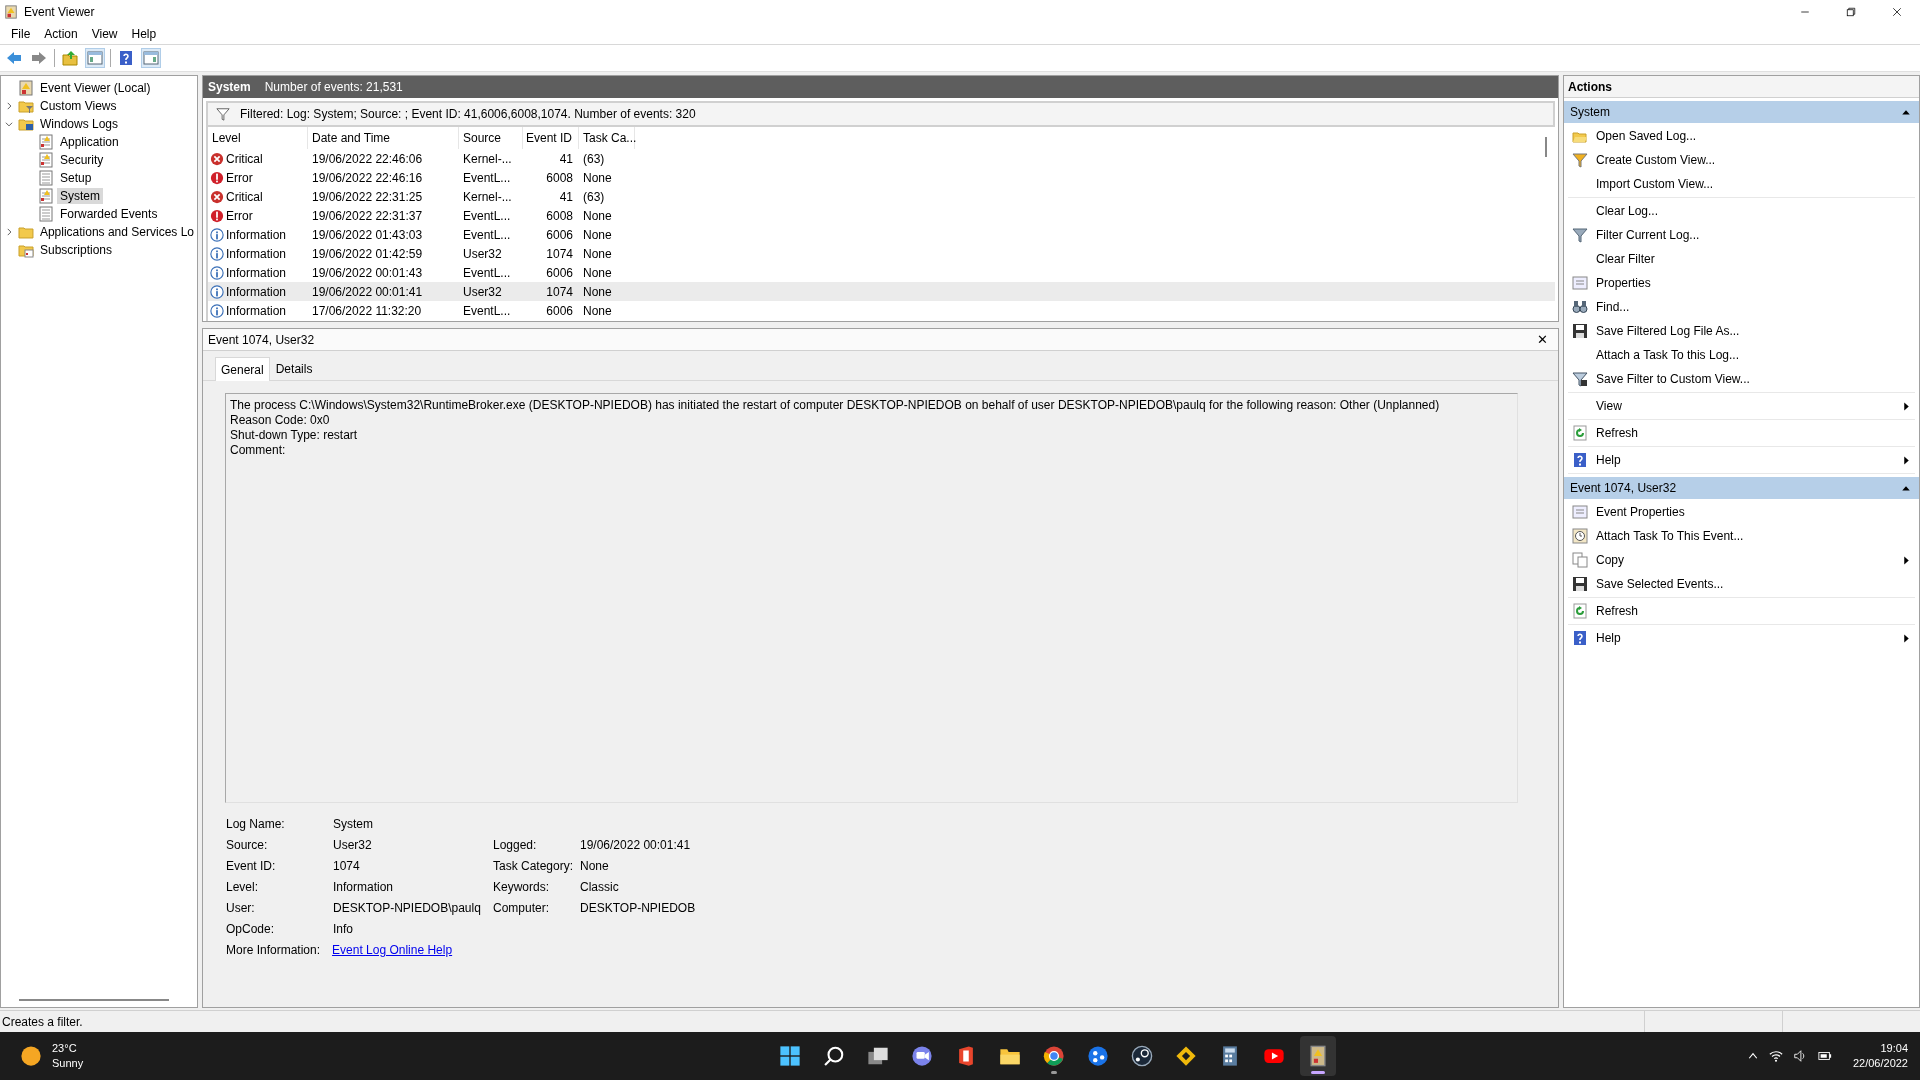  What do you see at coordinates (126, 58) in the screenshot?
I see `help-icon` at bounding box center [126, 58].